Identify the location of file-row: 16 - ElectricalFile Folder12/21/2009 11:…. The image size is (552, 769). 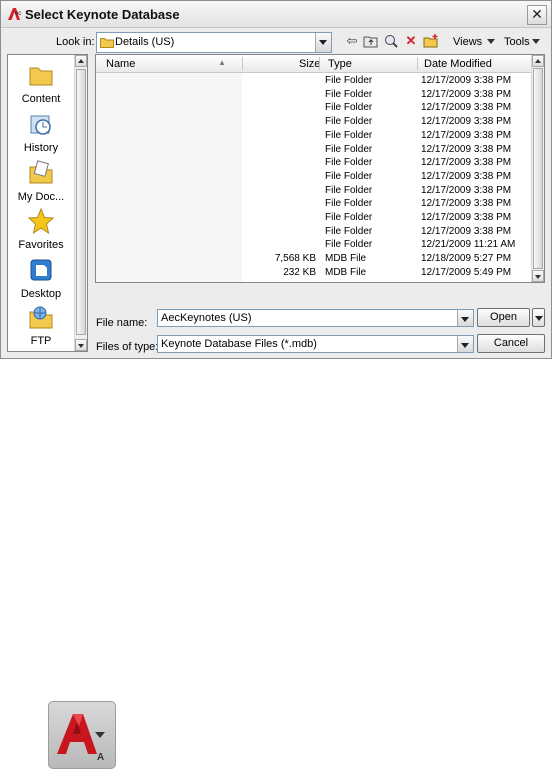
(313, 244).